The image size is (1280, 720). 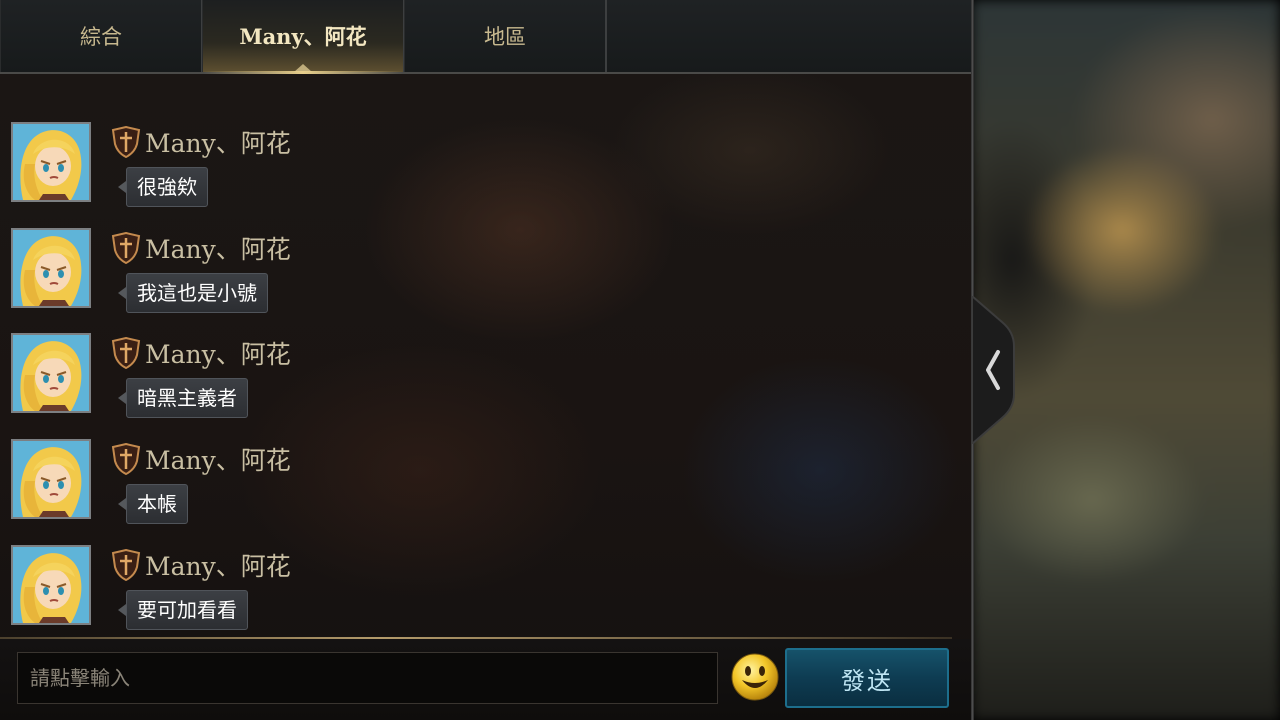 I want to click on tab-label: Many、阿花, so click(x=303, y=36).